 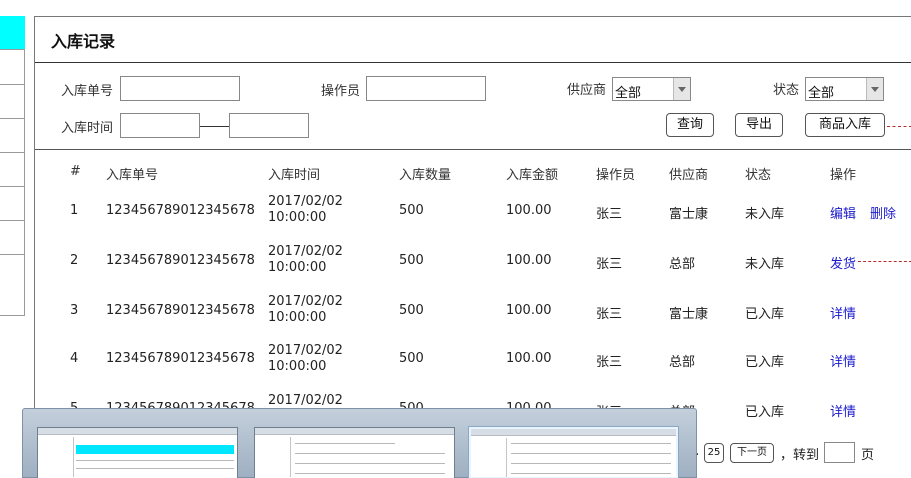 I want to click on col-header-amount: 入库金额, so click(x=532, y=175).